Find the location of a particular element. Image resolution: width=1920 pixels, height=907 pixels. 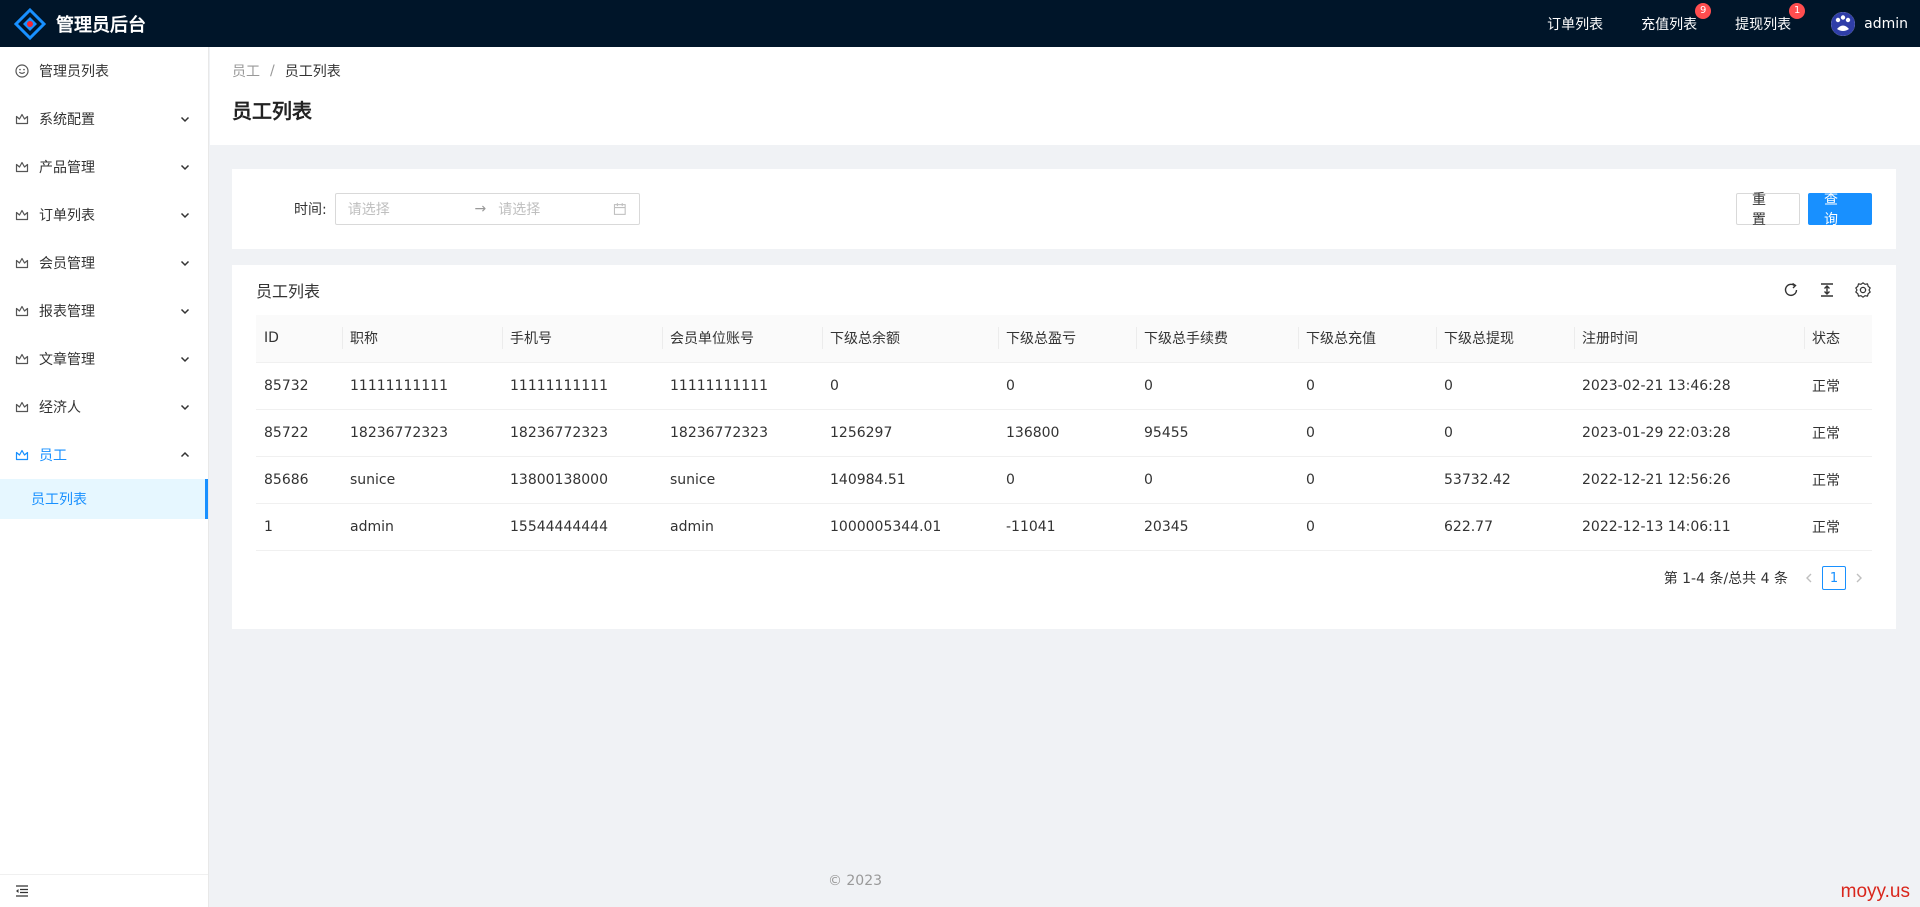

header-nav-orders: 订单列表 is located at coordinates (1575, 24).